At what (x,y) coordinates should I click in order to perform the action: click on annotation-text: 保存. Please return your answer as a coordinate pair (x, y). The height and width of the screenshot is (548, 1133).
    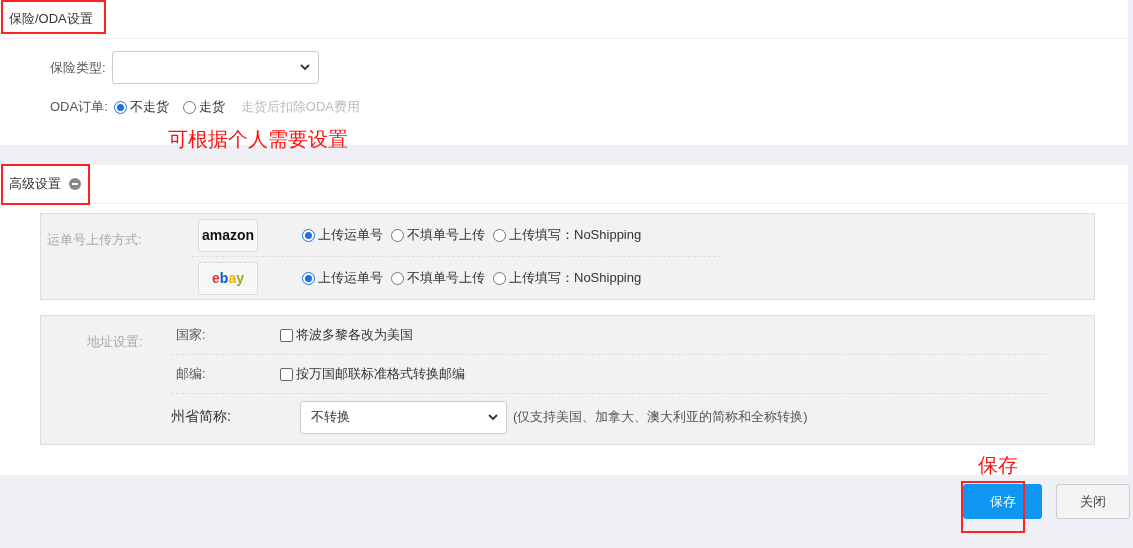
    Looking at the image, I should click on (998, 465).